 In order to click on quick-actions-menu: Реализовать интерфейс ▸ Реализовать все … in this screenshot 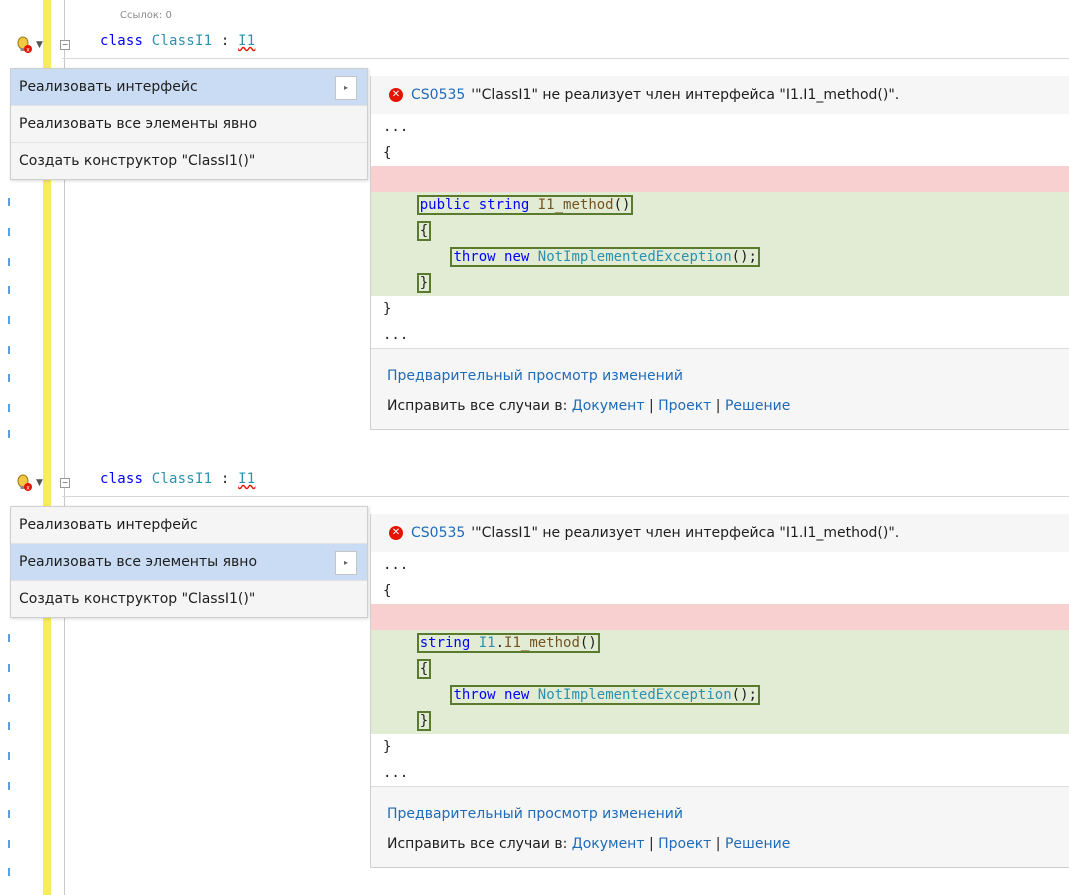, I will do `click(189, 124)`.